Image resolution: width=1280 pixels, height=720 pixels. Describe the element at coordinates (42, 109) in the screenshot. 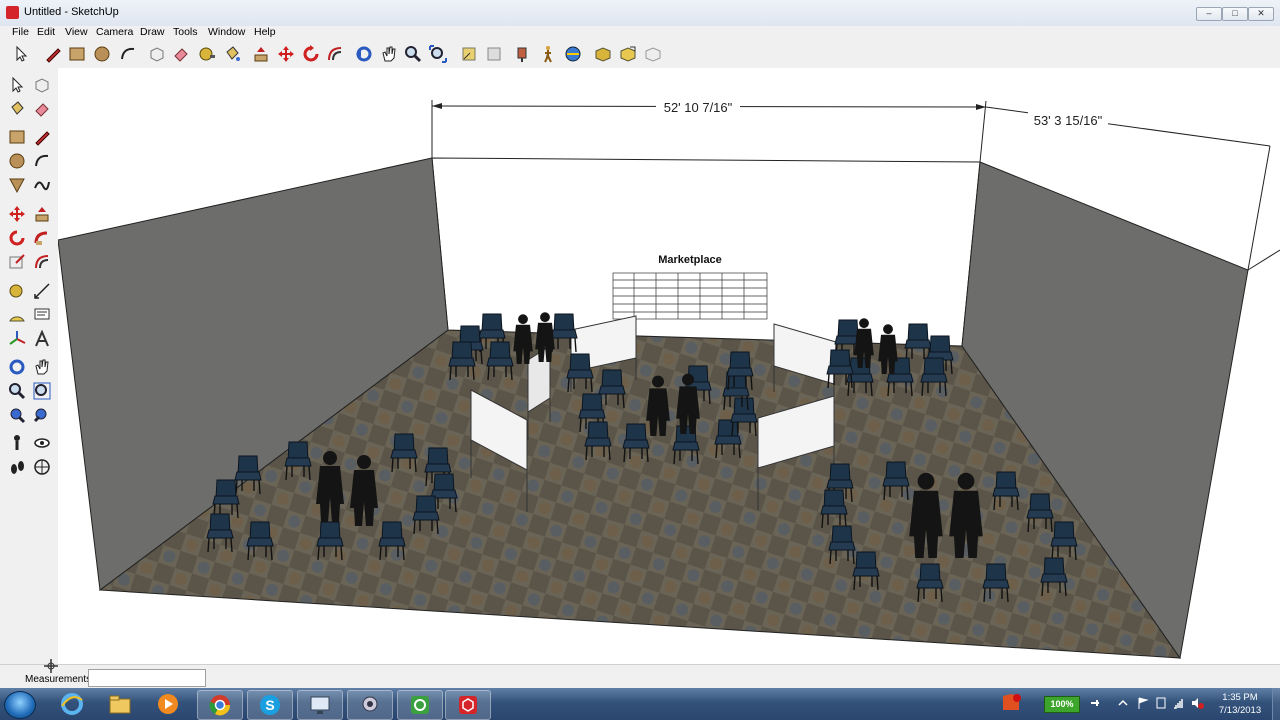

I see `eraser-icon` at that location.